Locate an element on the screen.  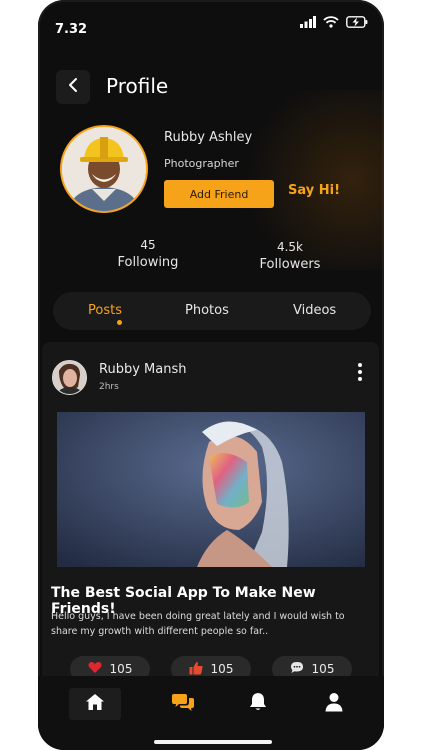
say-hi-button: Say Hi! is located at coordinates (314, 190).